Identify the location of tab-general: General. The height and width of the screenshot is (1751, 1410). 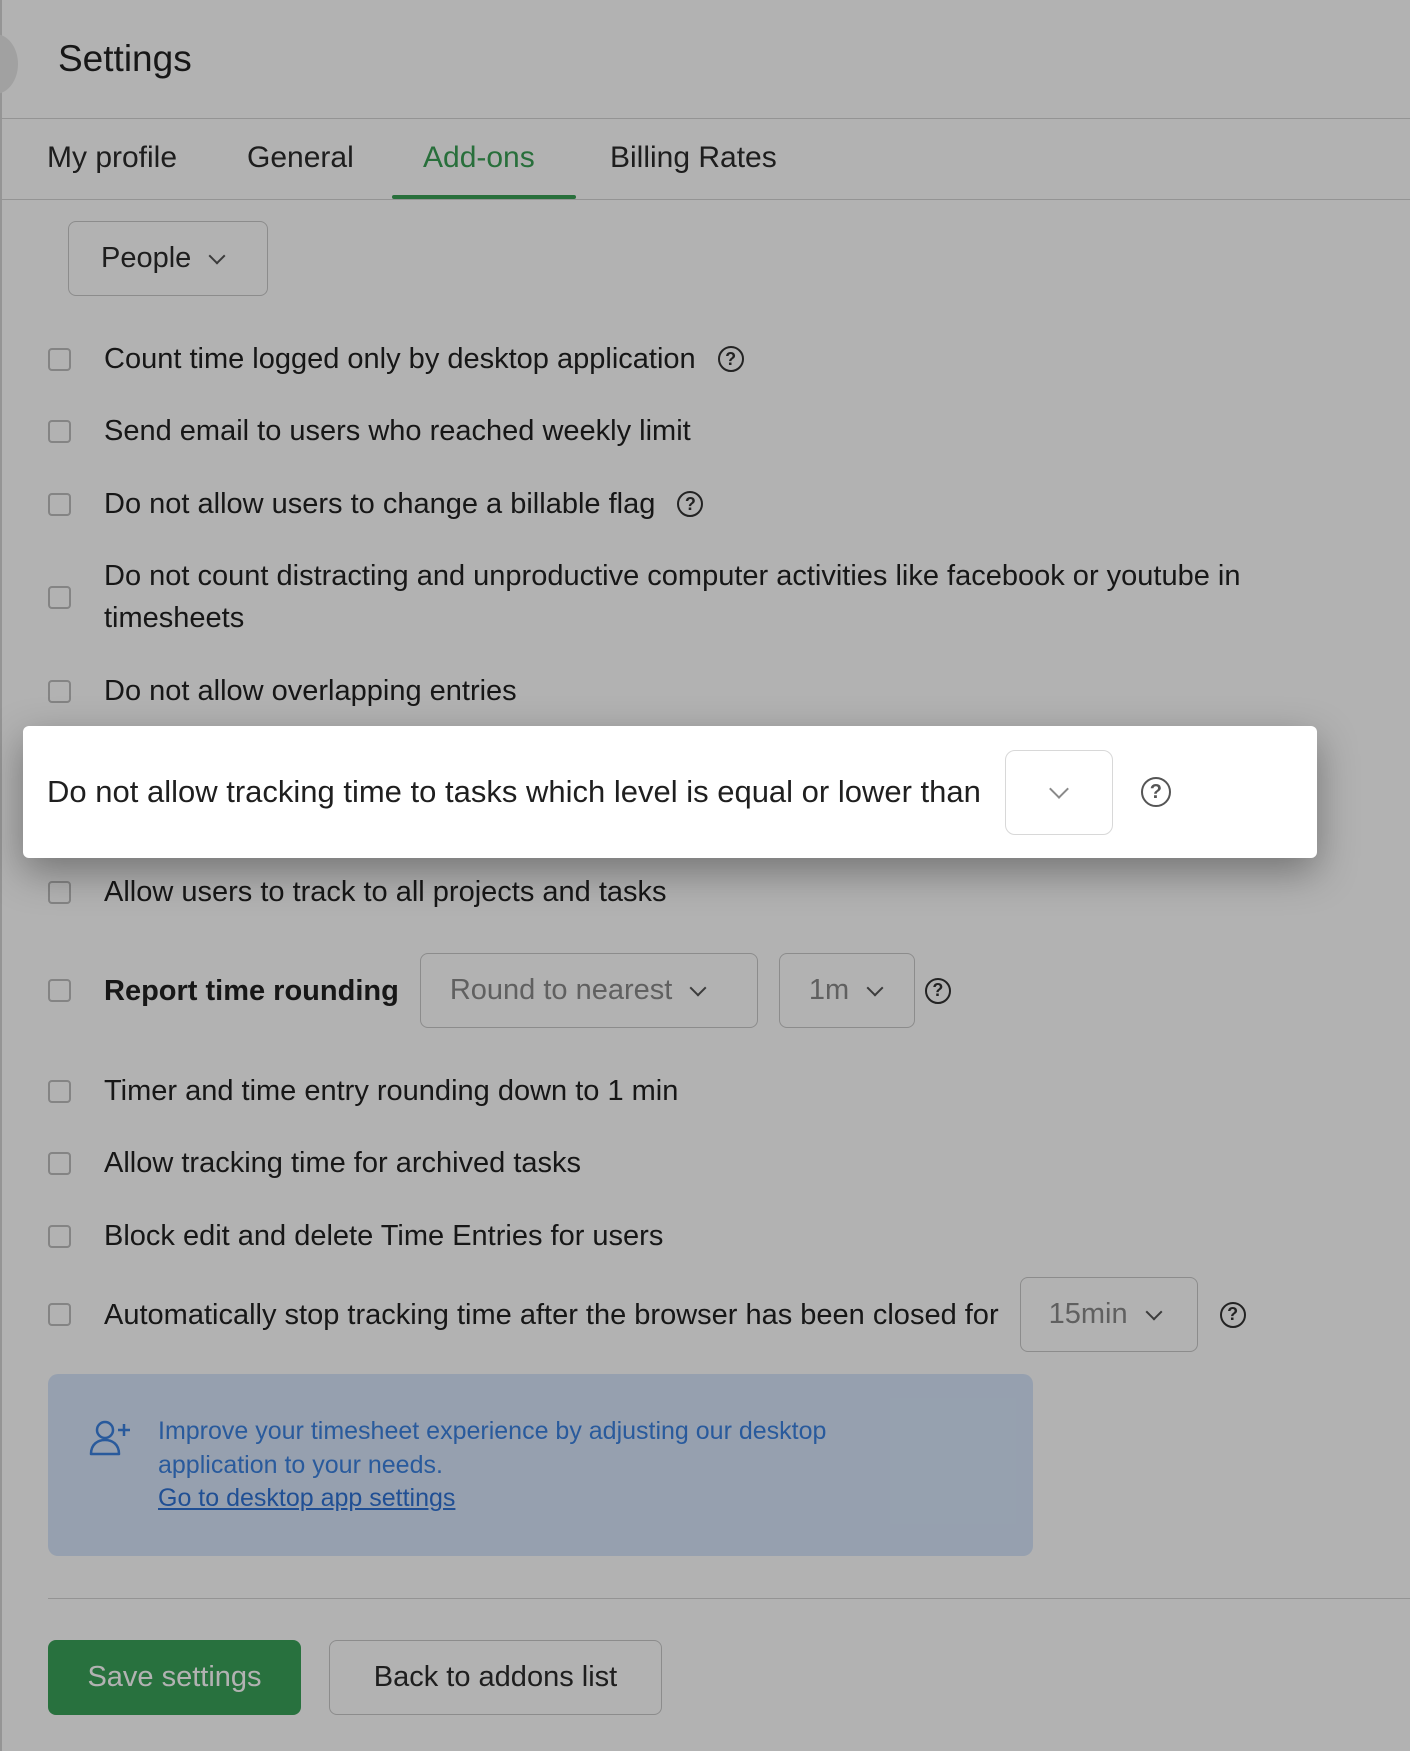
(300, 158).